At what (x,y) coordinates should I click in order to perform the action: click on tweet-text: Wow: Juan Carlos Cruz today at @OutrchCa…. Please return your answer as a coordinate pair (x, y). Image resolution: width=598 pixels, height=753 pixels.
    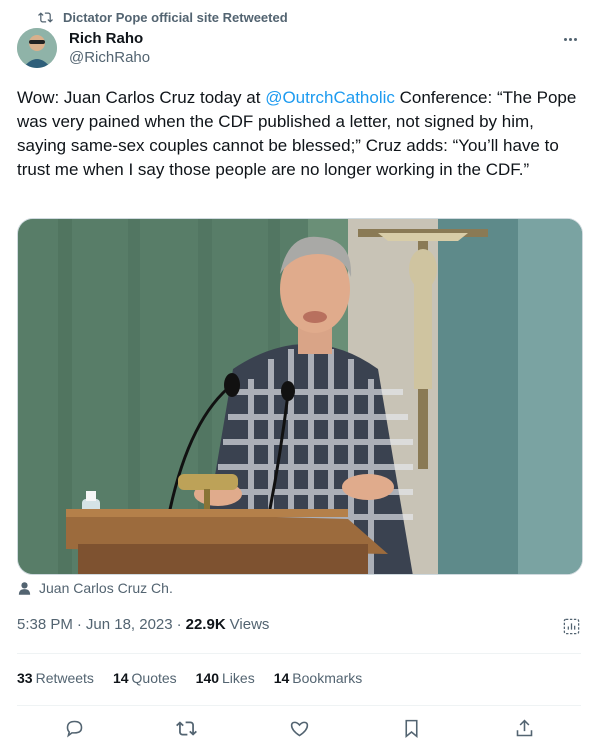
    Looking at the image, I should click on (299, 134).